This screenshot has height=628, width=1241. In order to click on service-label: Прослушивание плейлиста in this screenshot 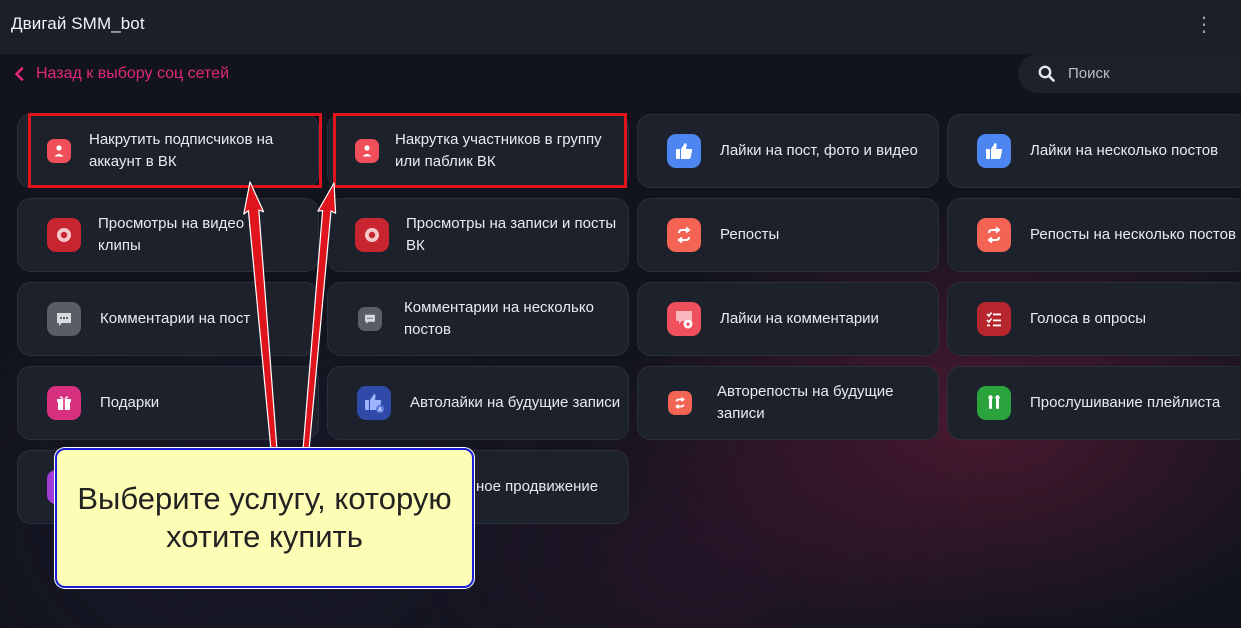, I will do `click(1125, 402)`.